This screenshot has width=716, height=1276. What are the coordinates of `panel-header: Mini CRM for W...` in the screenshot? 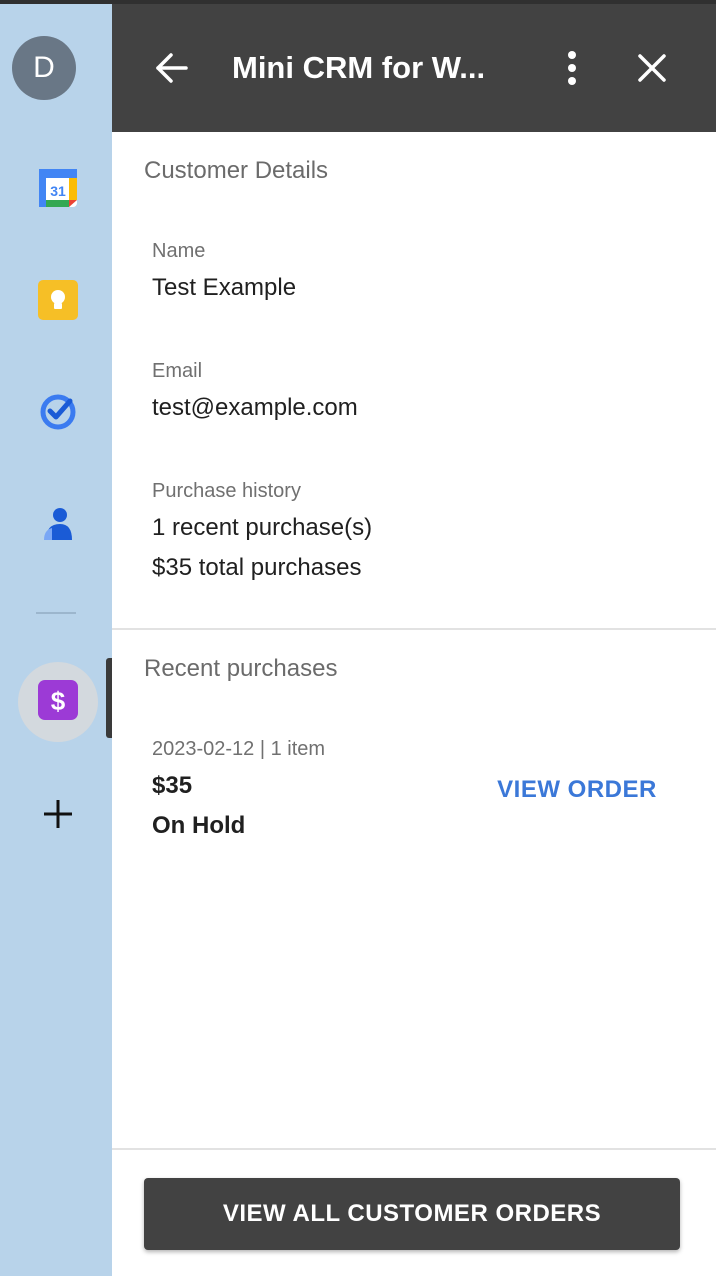 It's located at (414, 68).